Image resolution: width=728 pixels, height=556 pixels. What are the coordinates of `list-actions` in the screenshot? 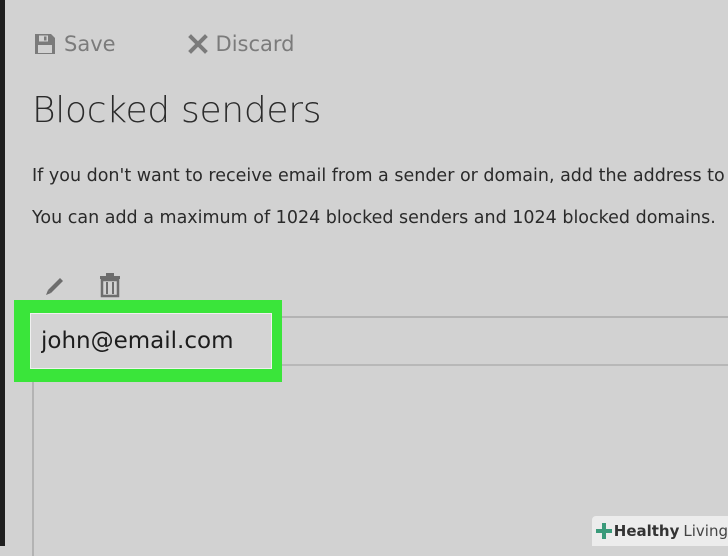 It's located at (82, 285).